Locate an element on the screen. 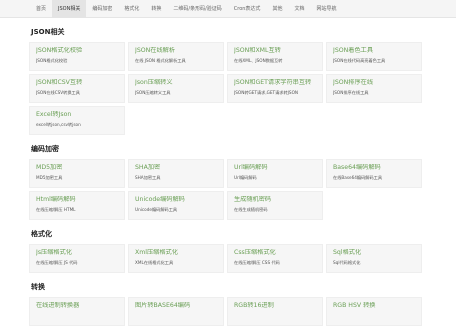  tool-card: JSON排序在线 JSON排序在线工具 is located at coordinates (374, 88).